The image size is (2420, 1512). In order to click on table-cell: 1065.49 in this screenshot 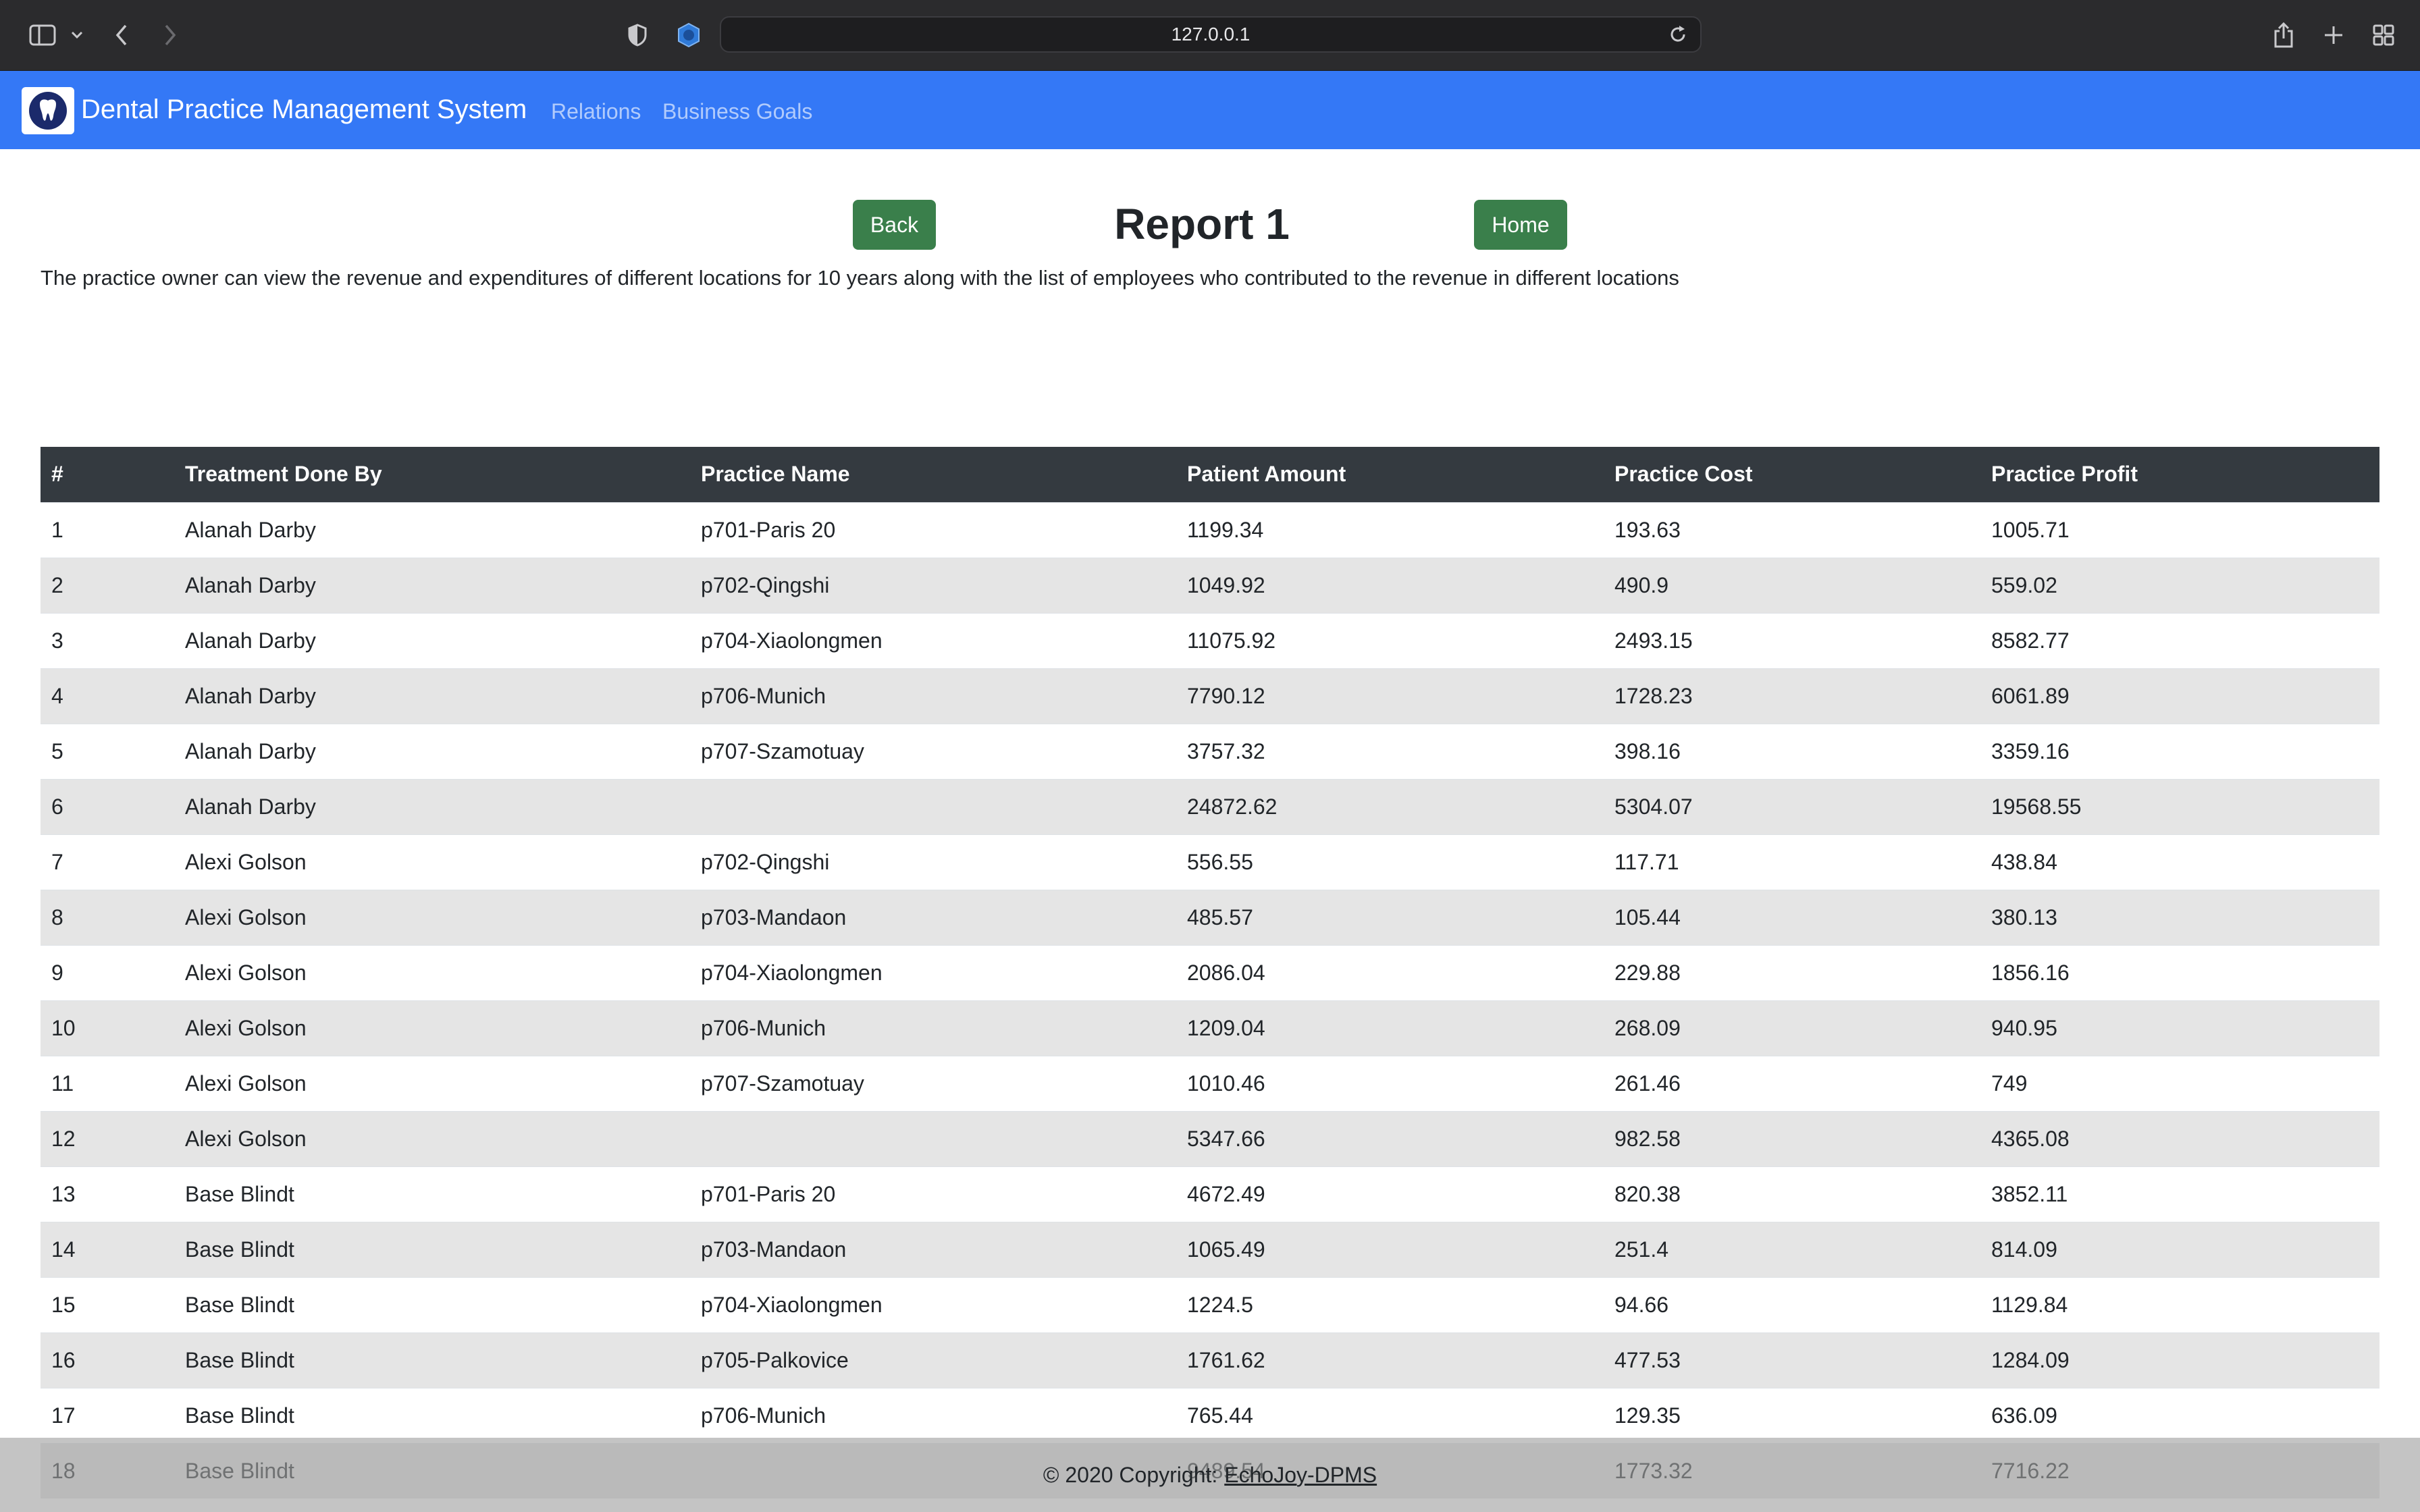, I will do `click(1390, 1249)`.